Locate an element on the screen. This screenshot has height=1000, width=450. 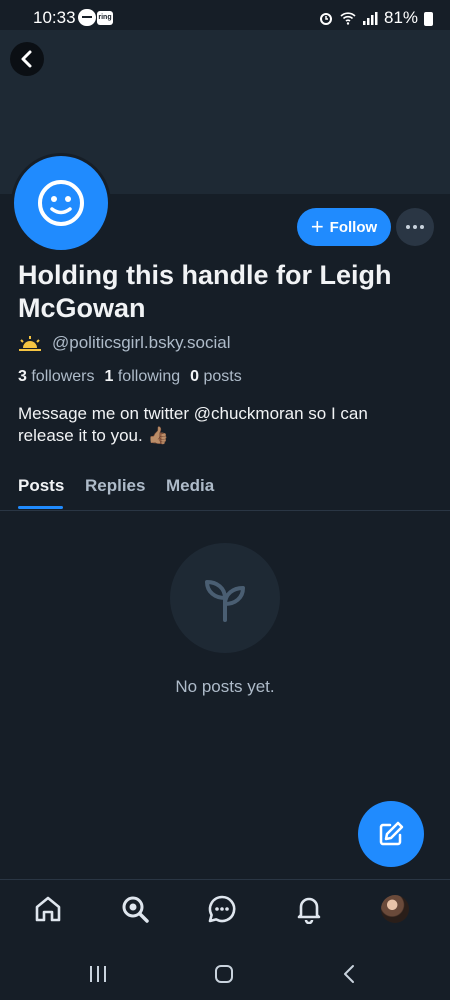
profile-stats: 3 followers 1 following 0 posts is located at coordinates (130, 377).